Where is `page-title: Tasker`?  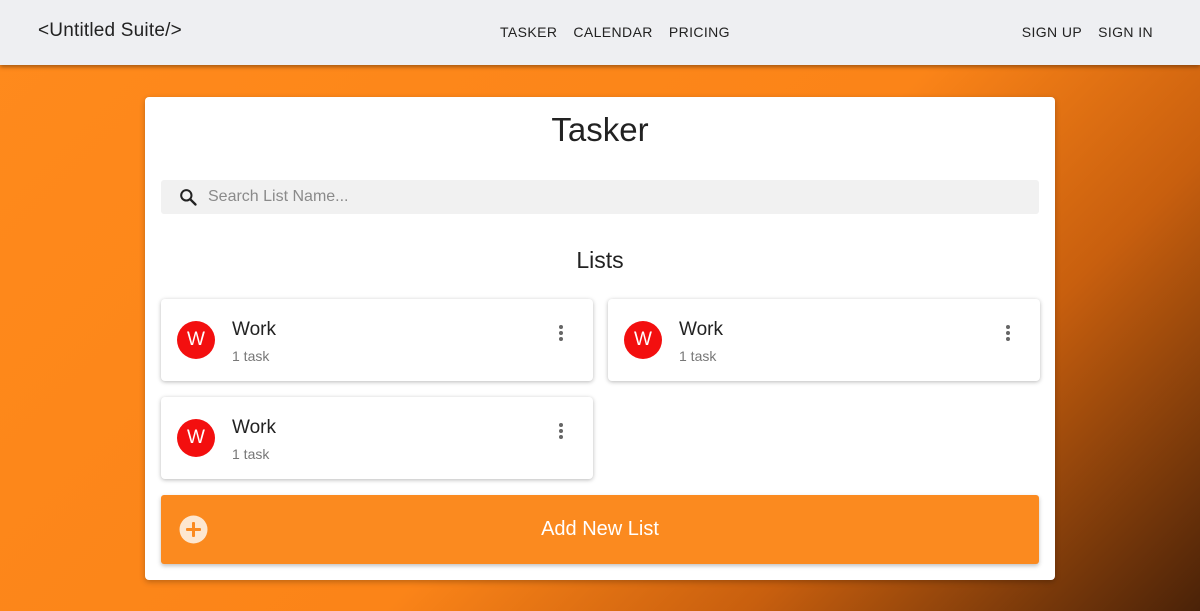 page-title: Tasker is located at coordinates (600, 129).